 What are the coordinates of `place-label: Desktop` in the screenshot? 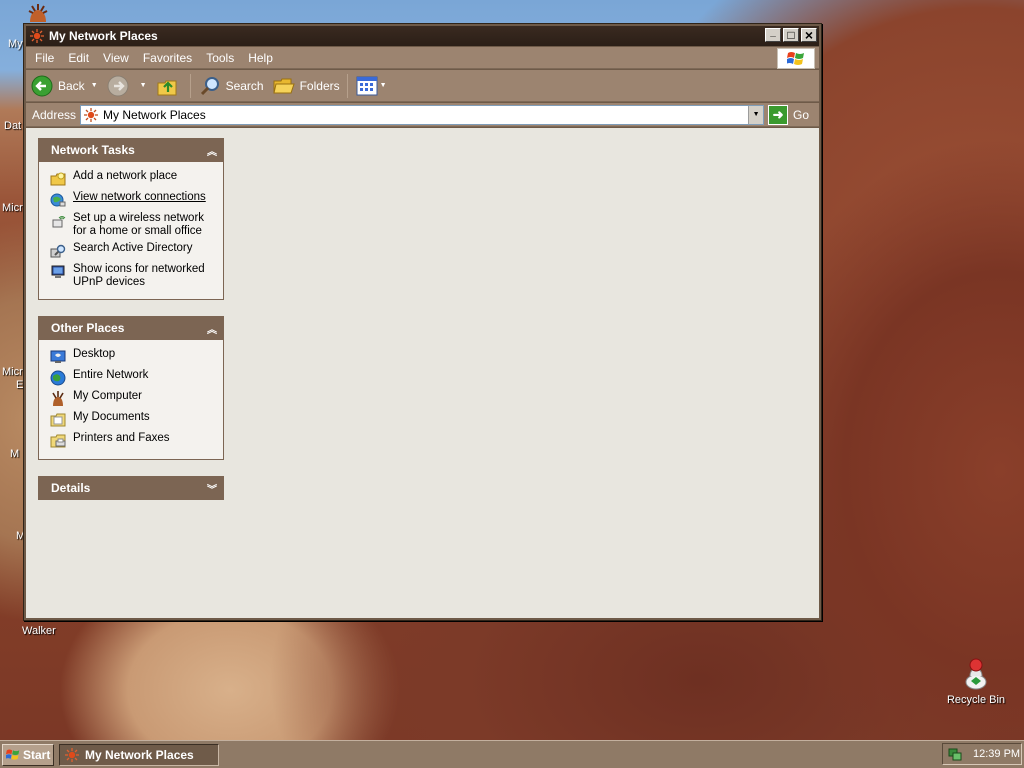 It's located at (94, 354).